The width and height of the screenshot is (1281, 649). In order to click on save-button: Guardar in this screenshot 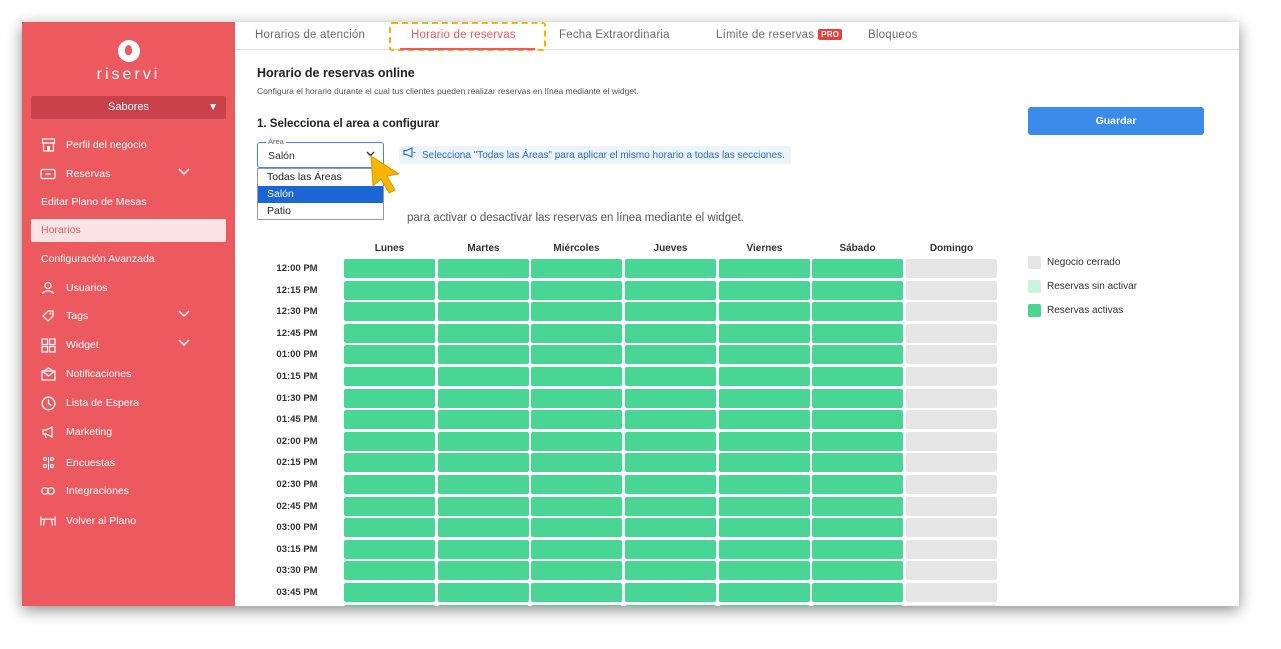, I will do `click(1116, 121)`.